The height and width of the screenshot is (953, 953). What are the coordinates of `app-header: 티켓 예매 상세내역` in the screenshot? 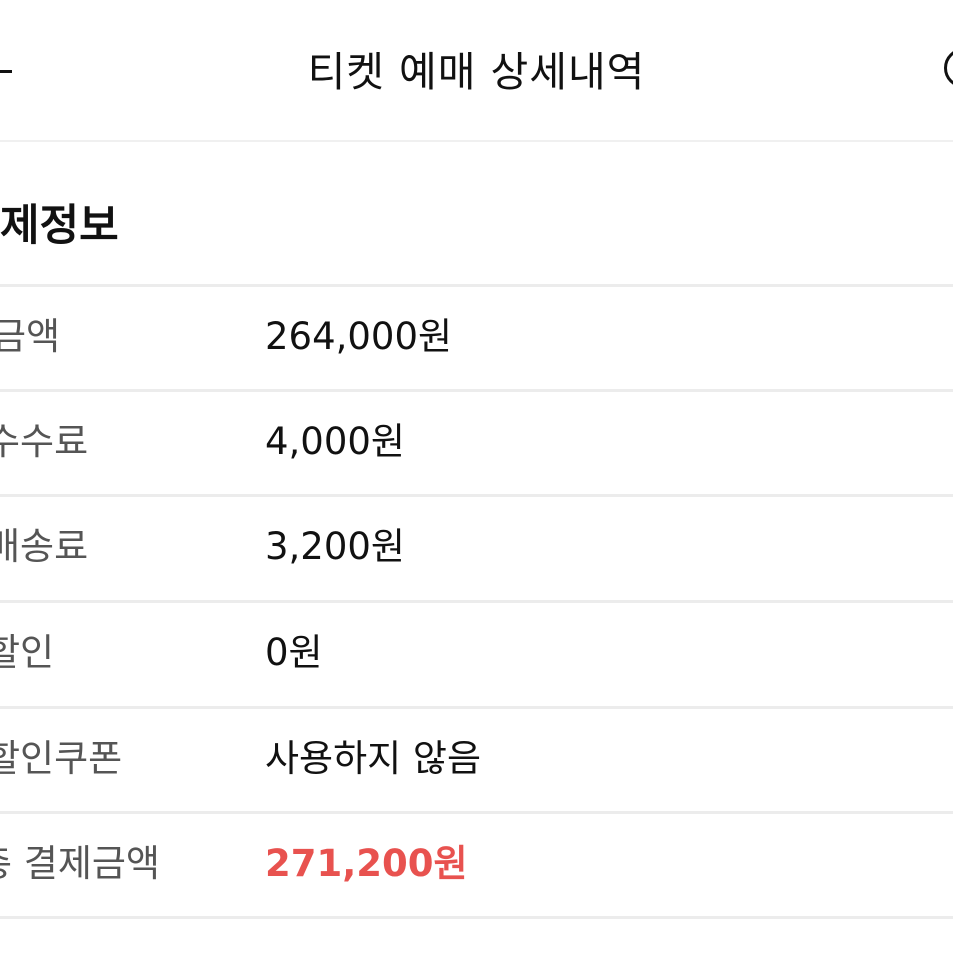 It's located at (476, 71).